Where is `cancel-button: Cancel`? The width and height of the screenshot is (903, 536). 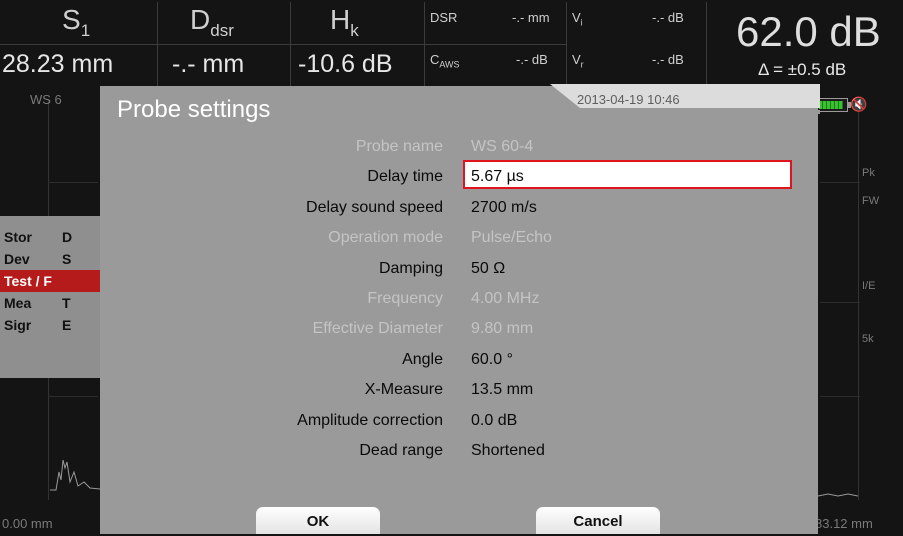
cancel-button: Cancel is located at coordinates (598, 520).